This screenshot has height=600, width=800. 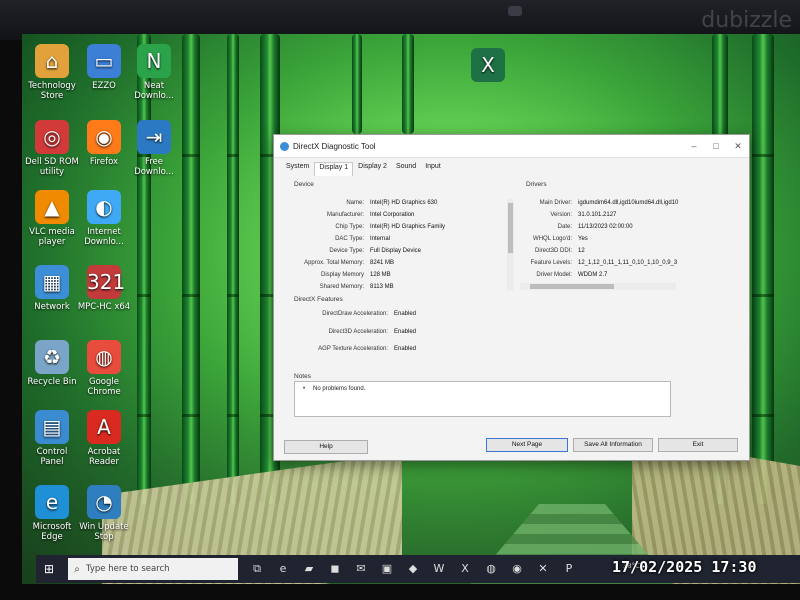 I want to click on info-row: Direct3D DDI: 12, so click(x=540, y=251).